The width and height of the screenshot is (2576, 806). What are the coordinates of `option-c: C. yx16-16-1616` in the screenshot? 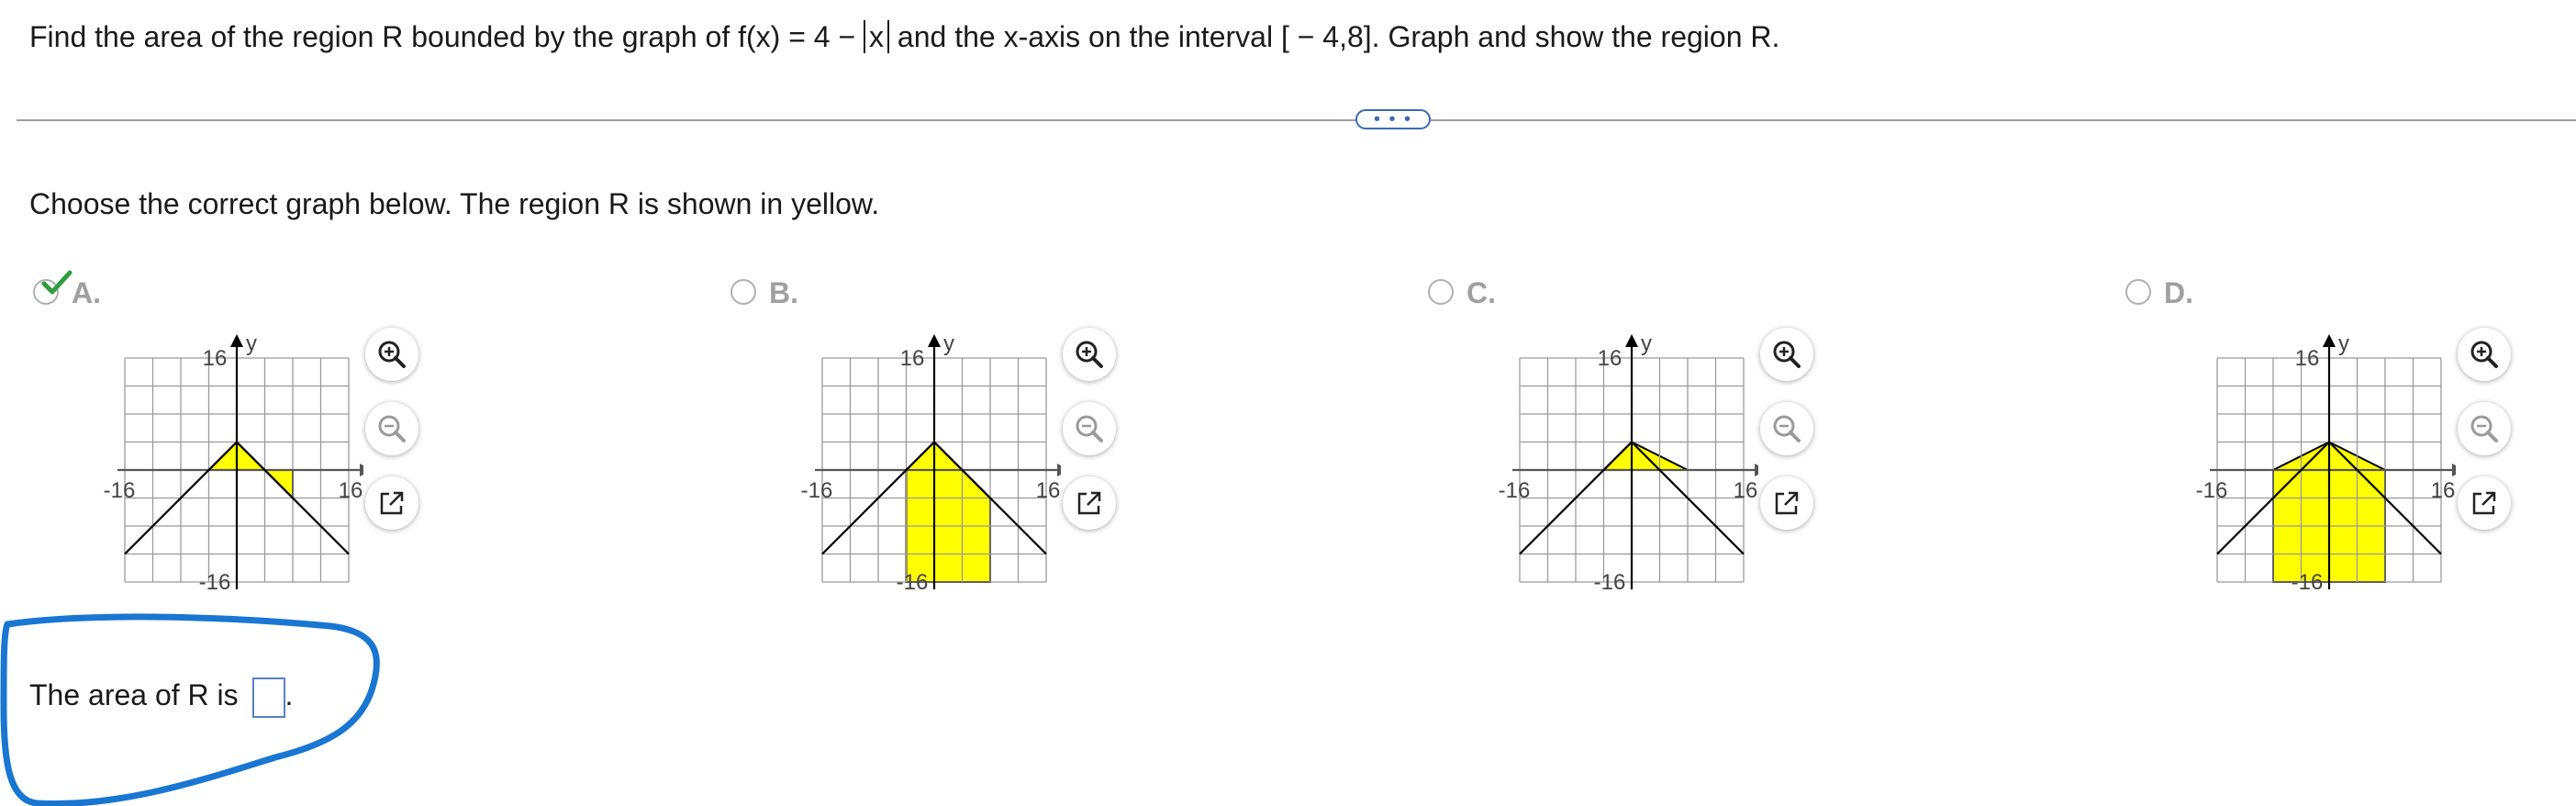 It's located at (1749, 433).